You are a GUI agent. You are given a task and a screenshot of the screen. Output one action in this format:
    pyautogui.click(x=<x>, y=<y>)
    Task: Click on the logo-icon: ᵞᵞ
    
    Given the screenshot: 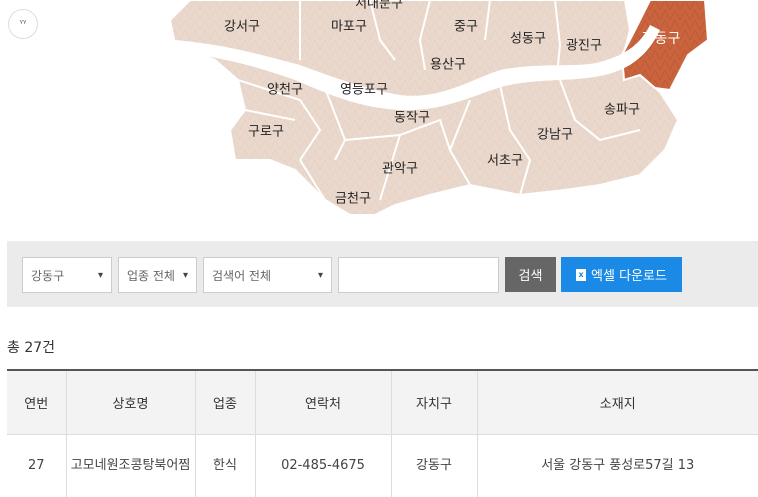 What is the action you would take?
    pyautogui.click(x=23, y=24)
    